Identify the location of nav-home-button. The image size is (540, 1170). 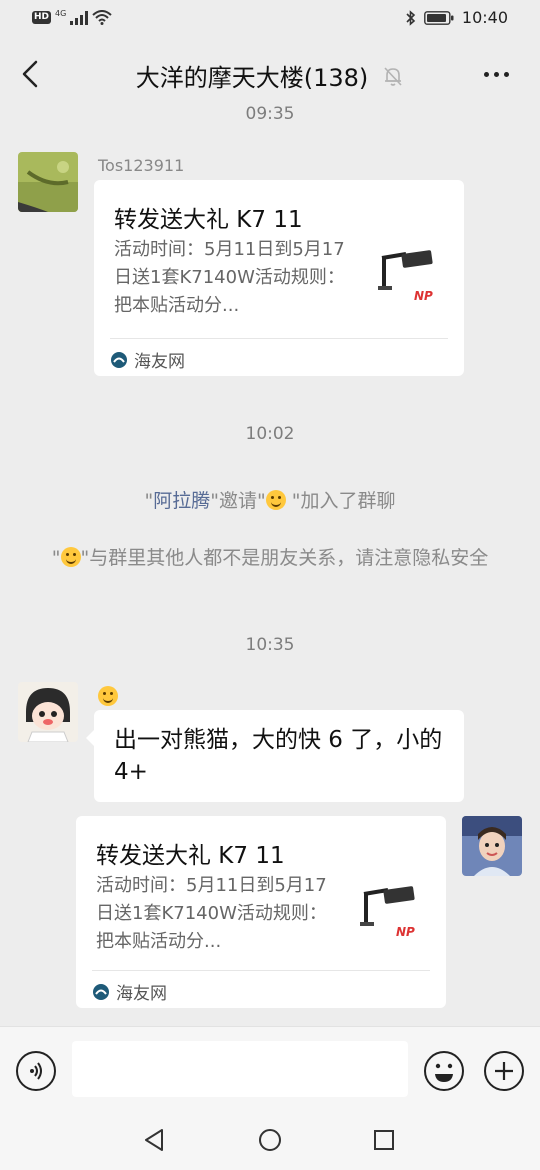
(270, 1140).